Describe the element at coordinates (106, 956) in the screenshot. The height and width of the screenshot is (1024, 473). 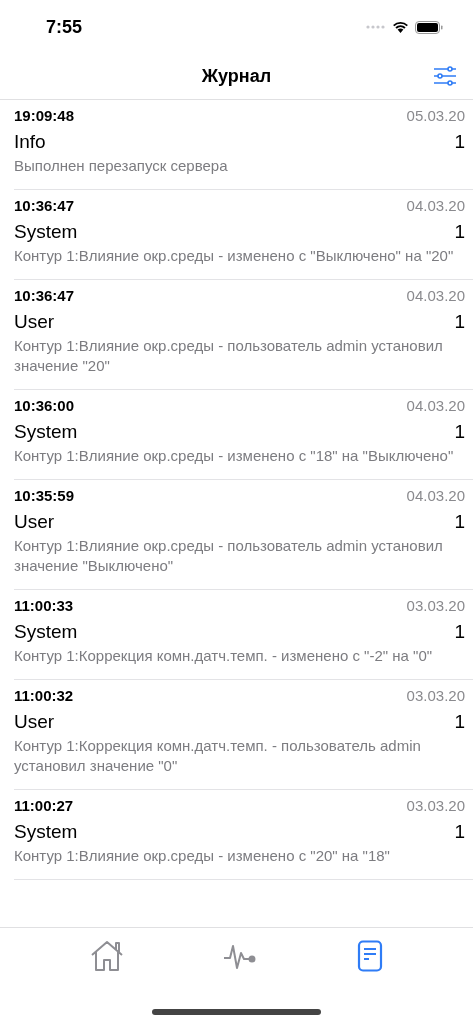
I see `home-tab` at that location.